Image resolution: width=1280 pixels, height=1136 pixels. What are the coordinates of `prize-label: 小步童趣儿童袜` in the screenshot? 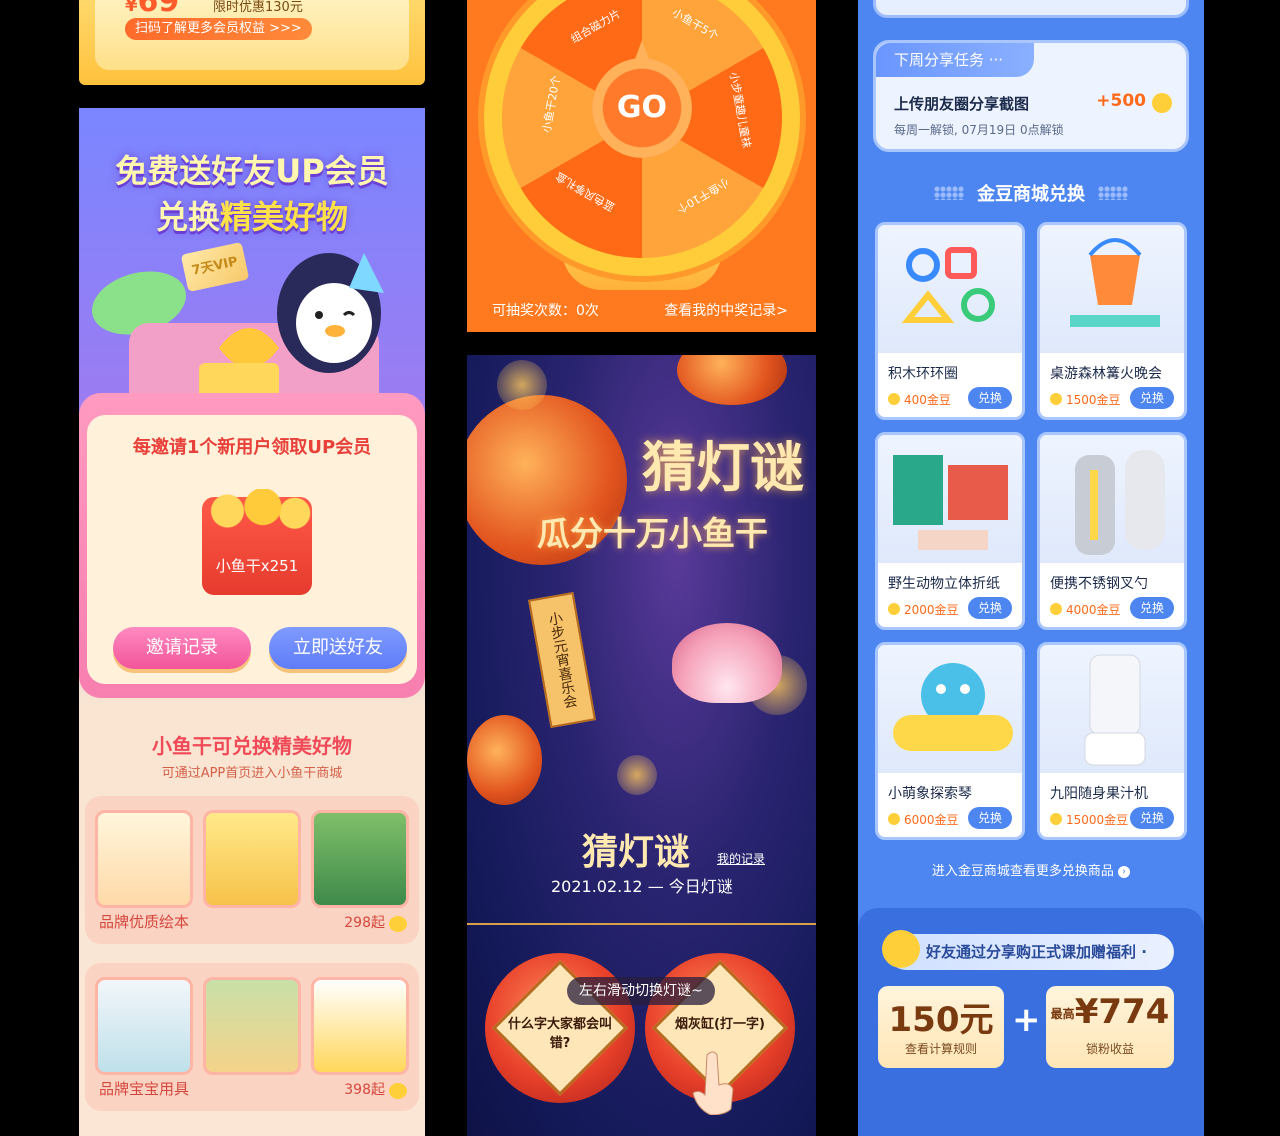 It's located at (740, 110).